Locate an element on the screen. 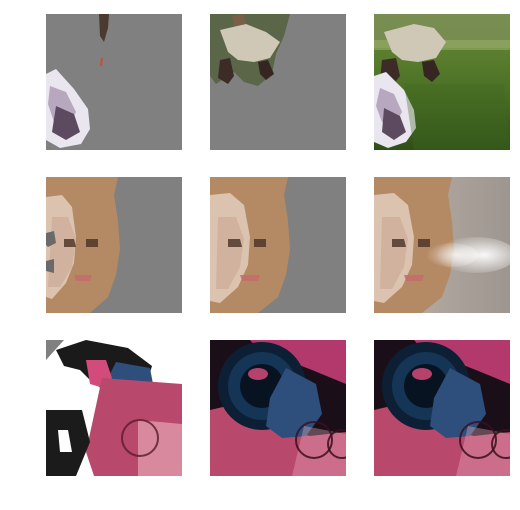  image-tile-row1-masked is located at coordinates (114, 82).